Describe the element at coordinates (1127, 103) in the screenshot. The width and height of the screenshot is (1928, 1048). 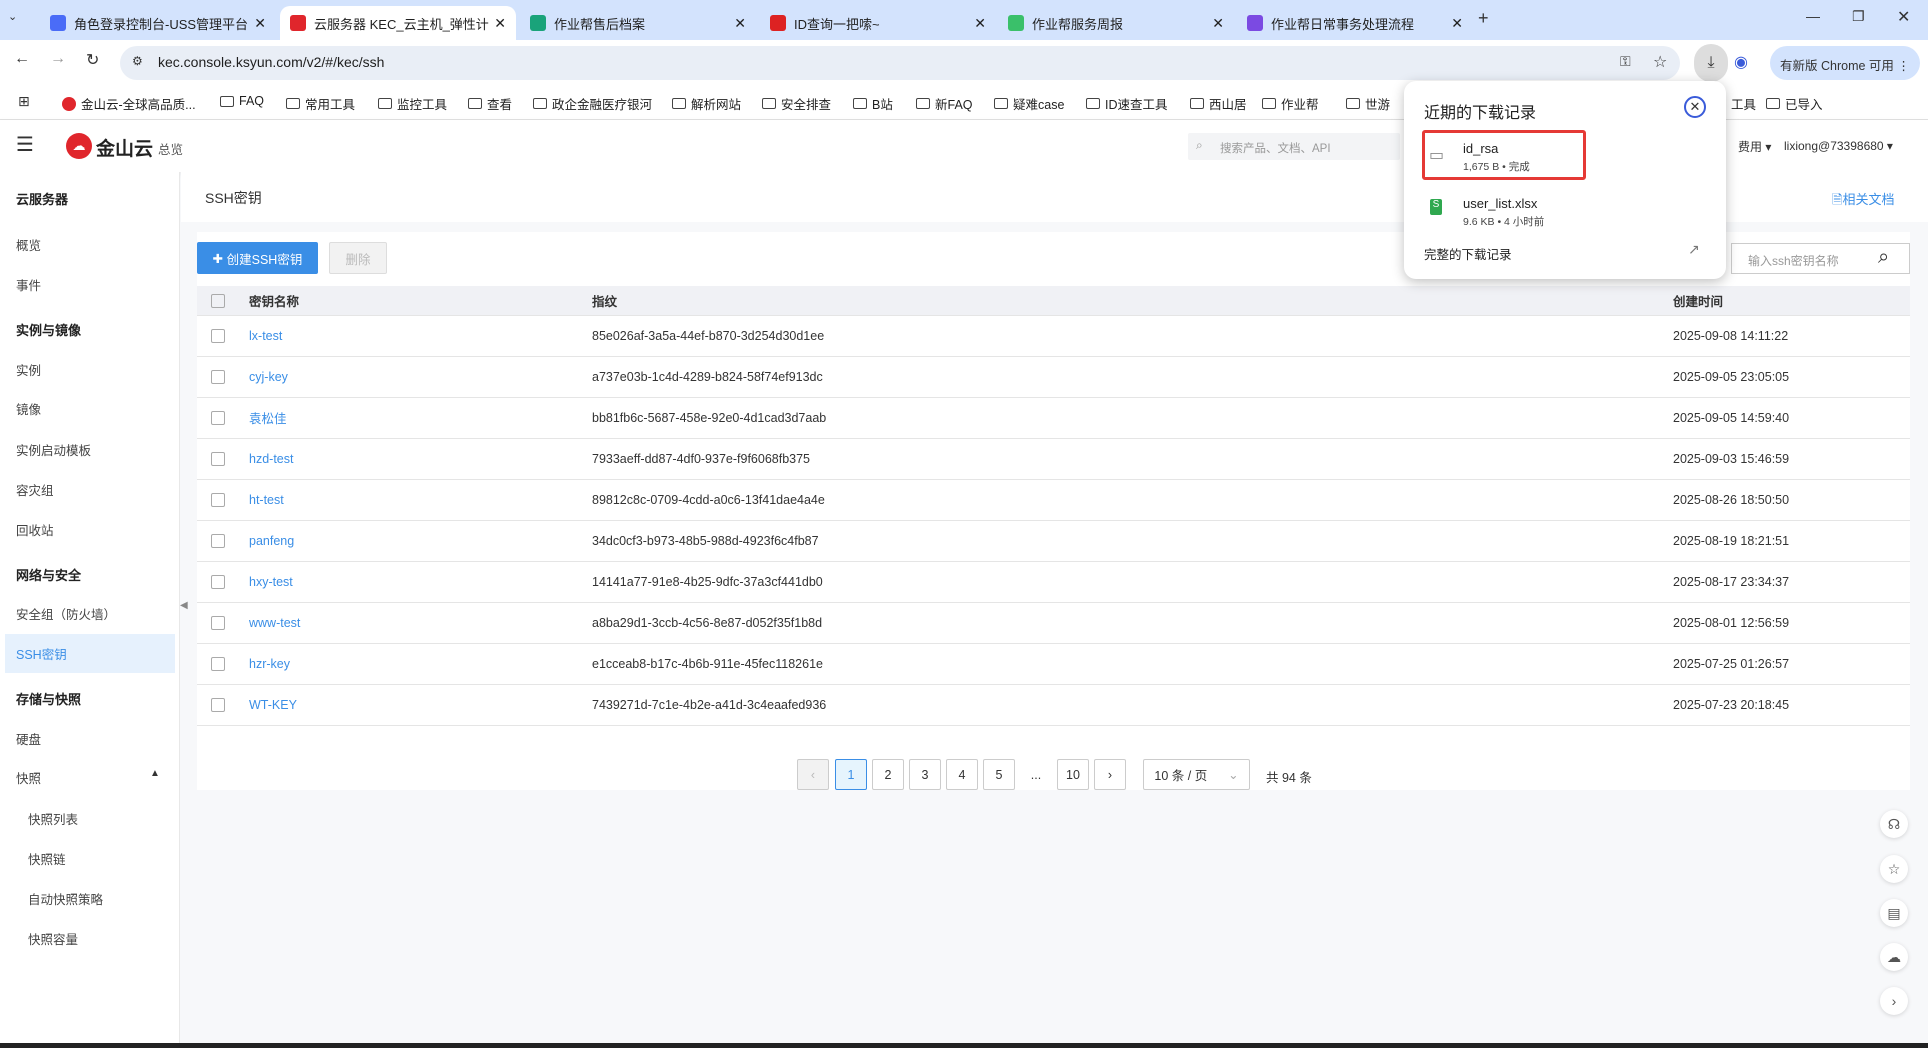
I see `bookmark-item: ID速查工具` at that location.